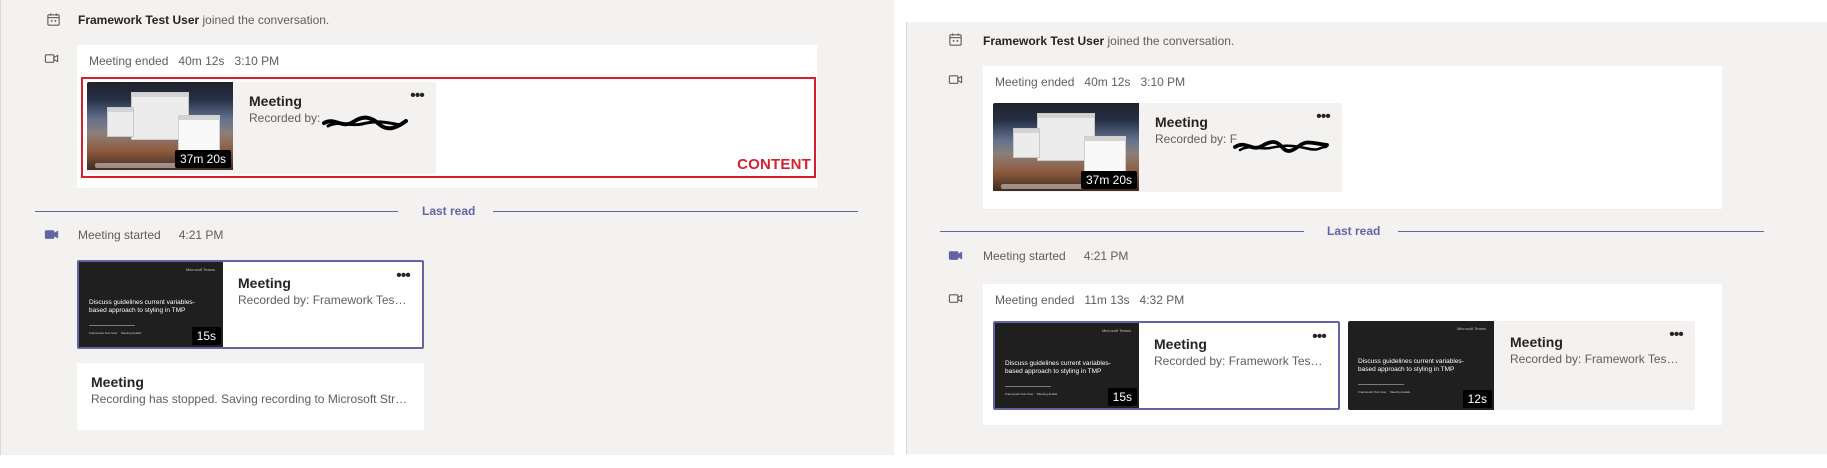 The width and height of the screenshot is (1827, 468). Describe the element at coordinates (774, 164) in the screenshot. I see `content-label: CONTENT` at that location.